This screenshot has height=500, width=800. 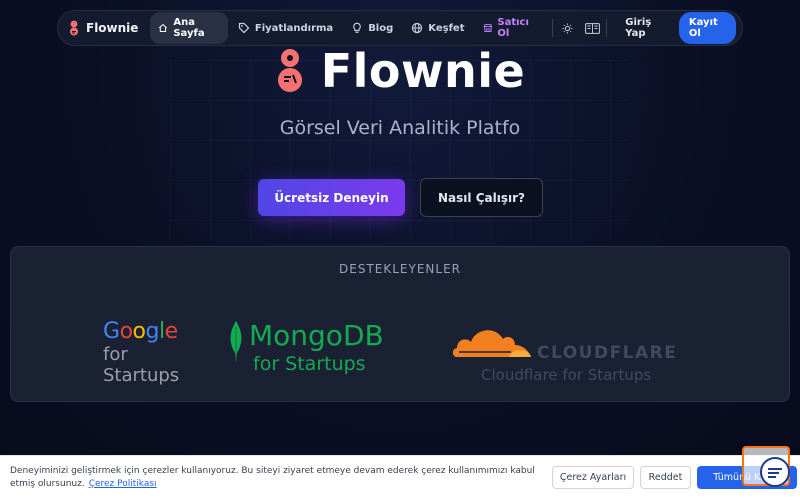 I want to click on sun-icon, so click(x=567, y=28).